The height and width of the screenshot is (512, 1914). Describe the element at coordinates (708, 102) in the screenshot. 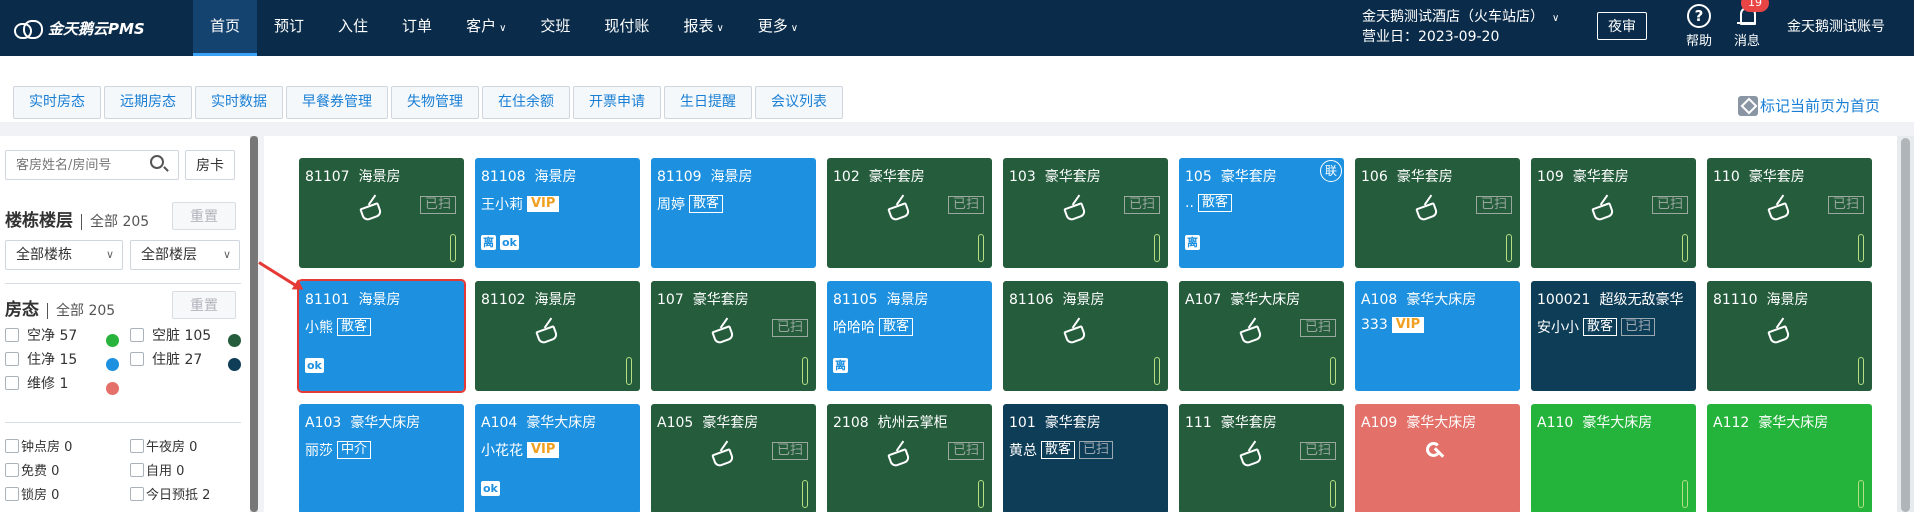

I see `subtab-7: 生日提醒` at that location.